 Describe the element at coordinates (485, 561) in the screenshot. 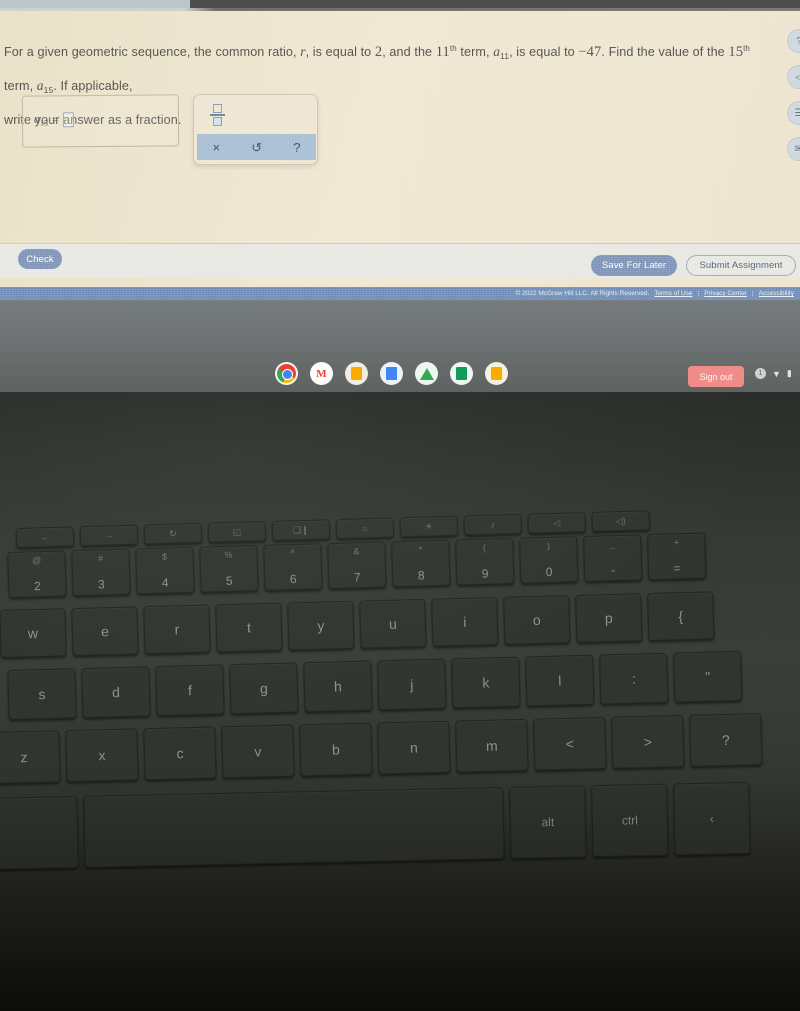

I see `key-9: (9` at that location.